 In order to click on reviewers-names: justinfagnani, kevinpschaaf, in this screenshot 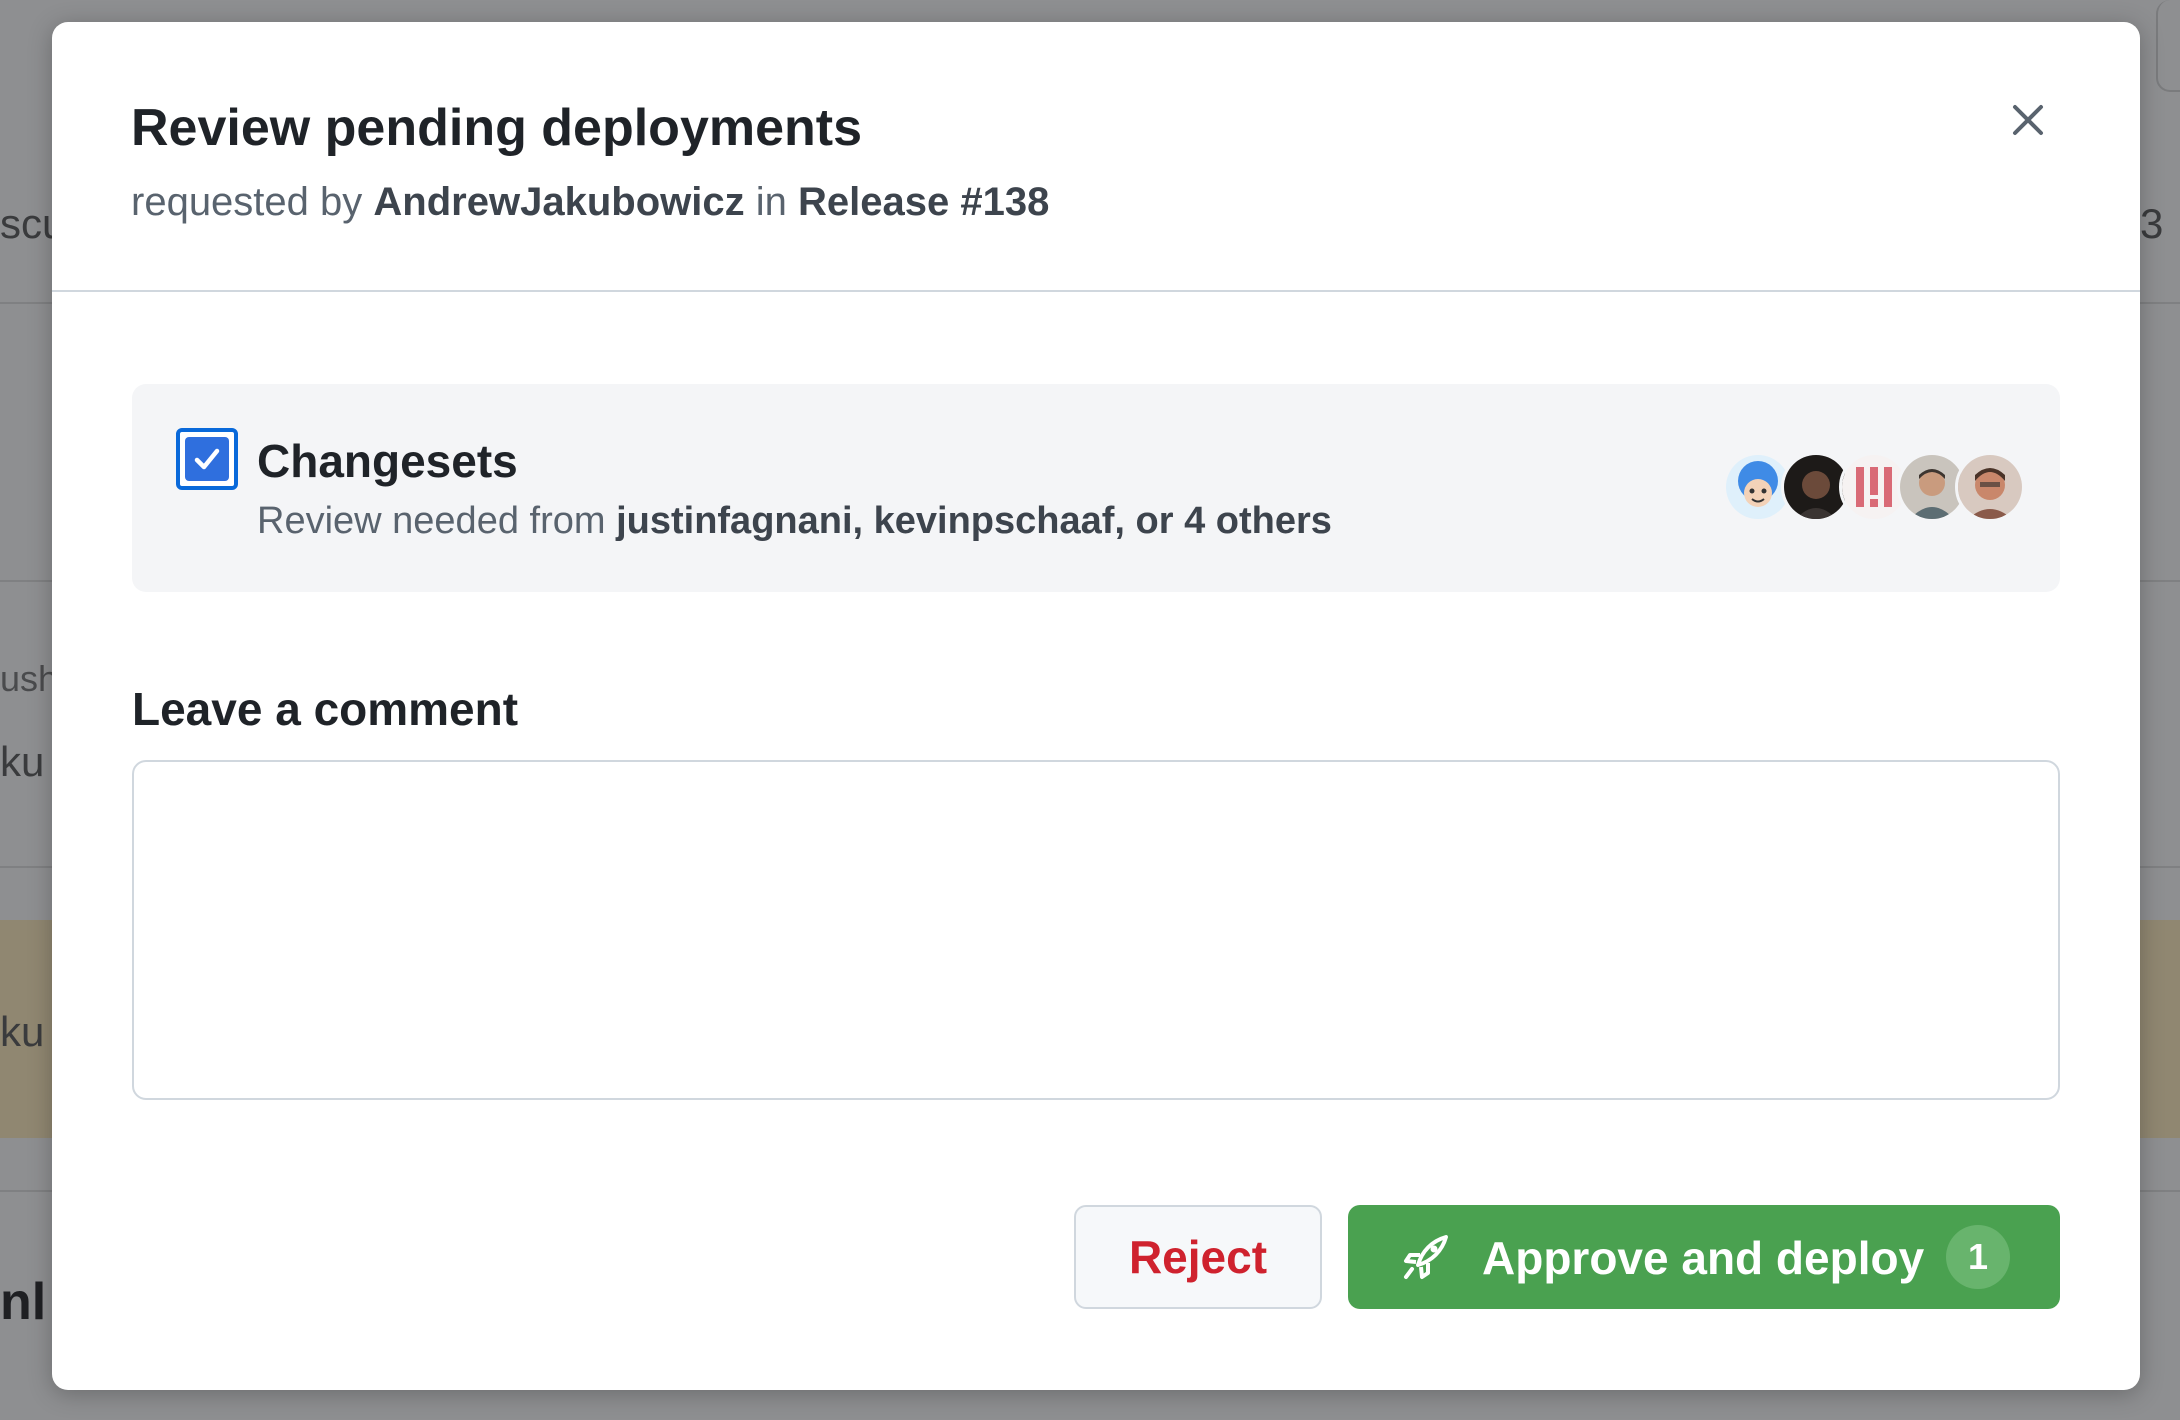, I will do `click(870, 521)`.